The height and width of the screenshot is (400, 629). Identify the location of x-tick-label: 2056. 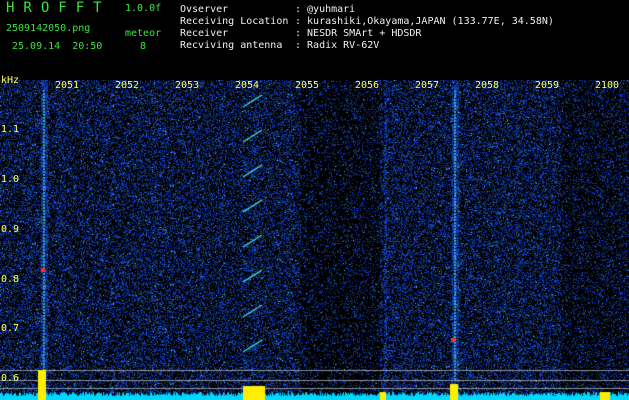
(367, 85).